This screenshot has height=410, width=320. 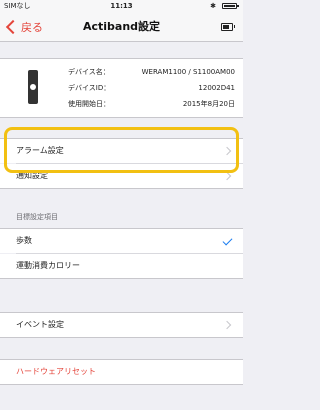 What do you see at coordinates (188, 72) in the screenshot?
I see `device-name-value: WERAM1100 / S1100AM00` at bounding box center [188, 72].